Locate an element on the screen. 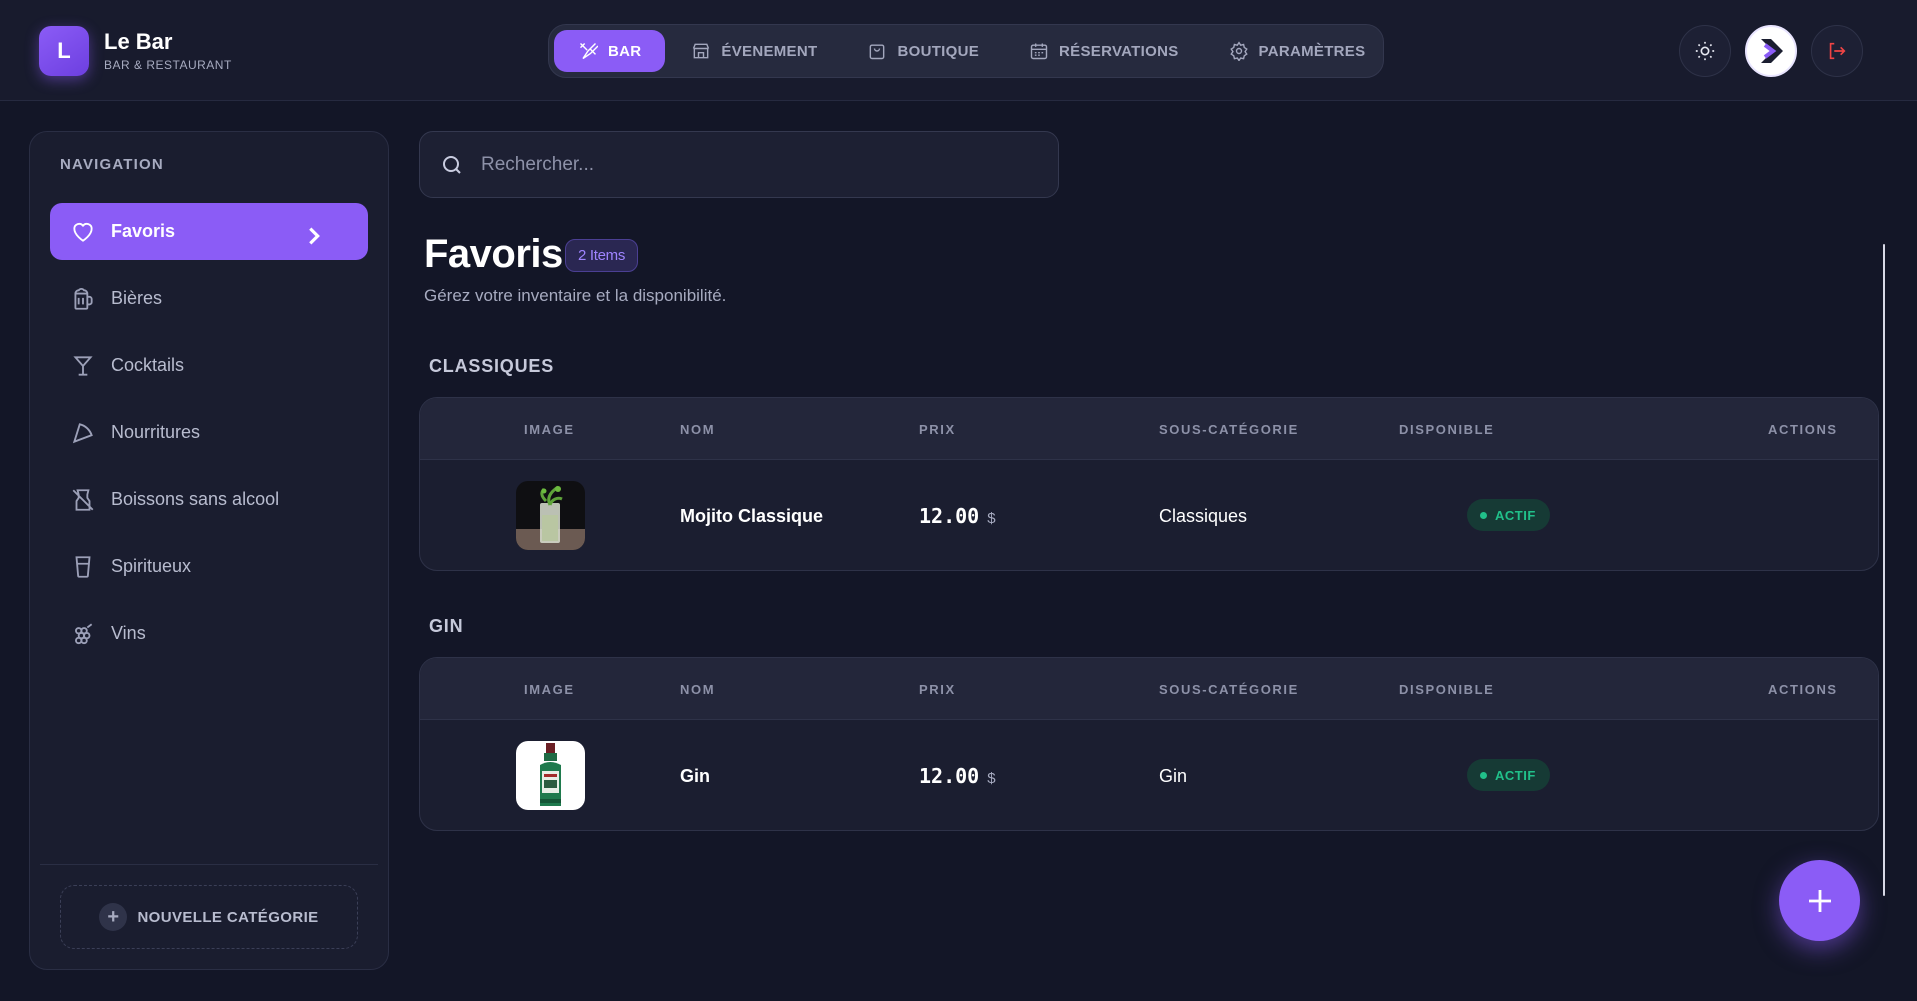 The height and width of the screenshot is (1001, 1917). glass-icon is located at coordinates (83, 566).